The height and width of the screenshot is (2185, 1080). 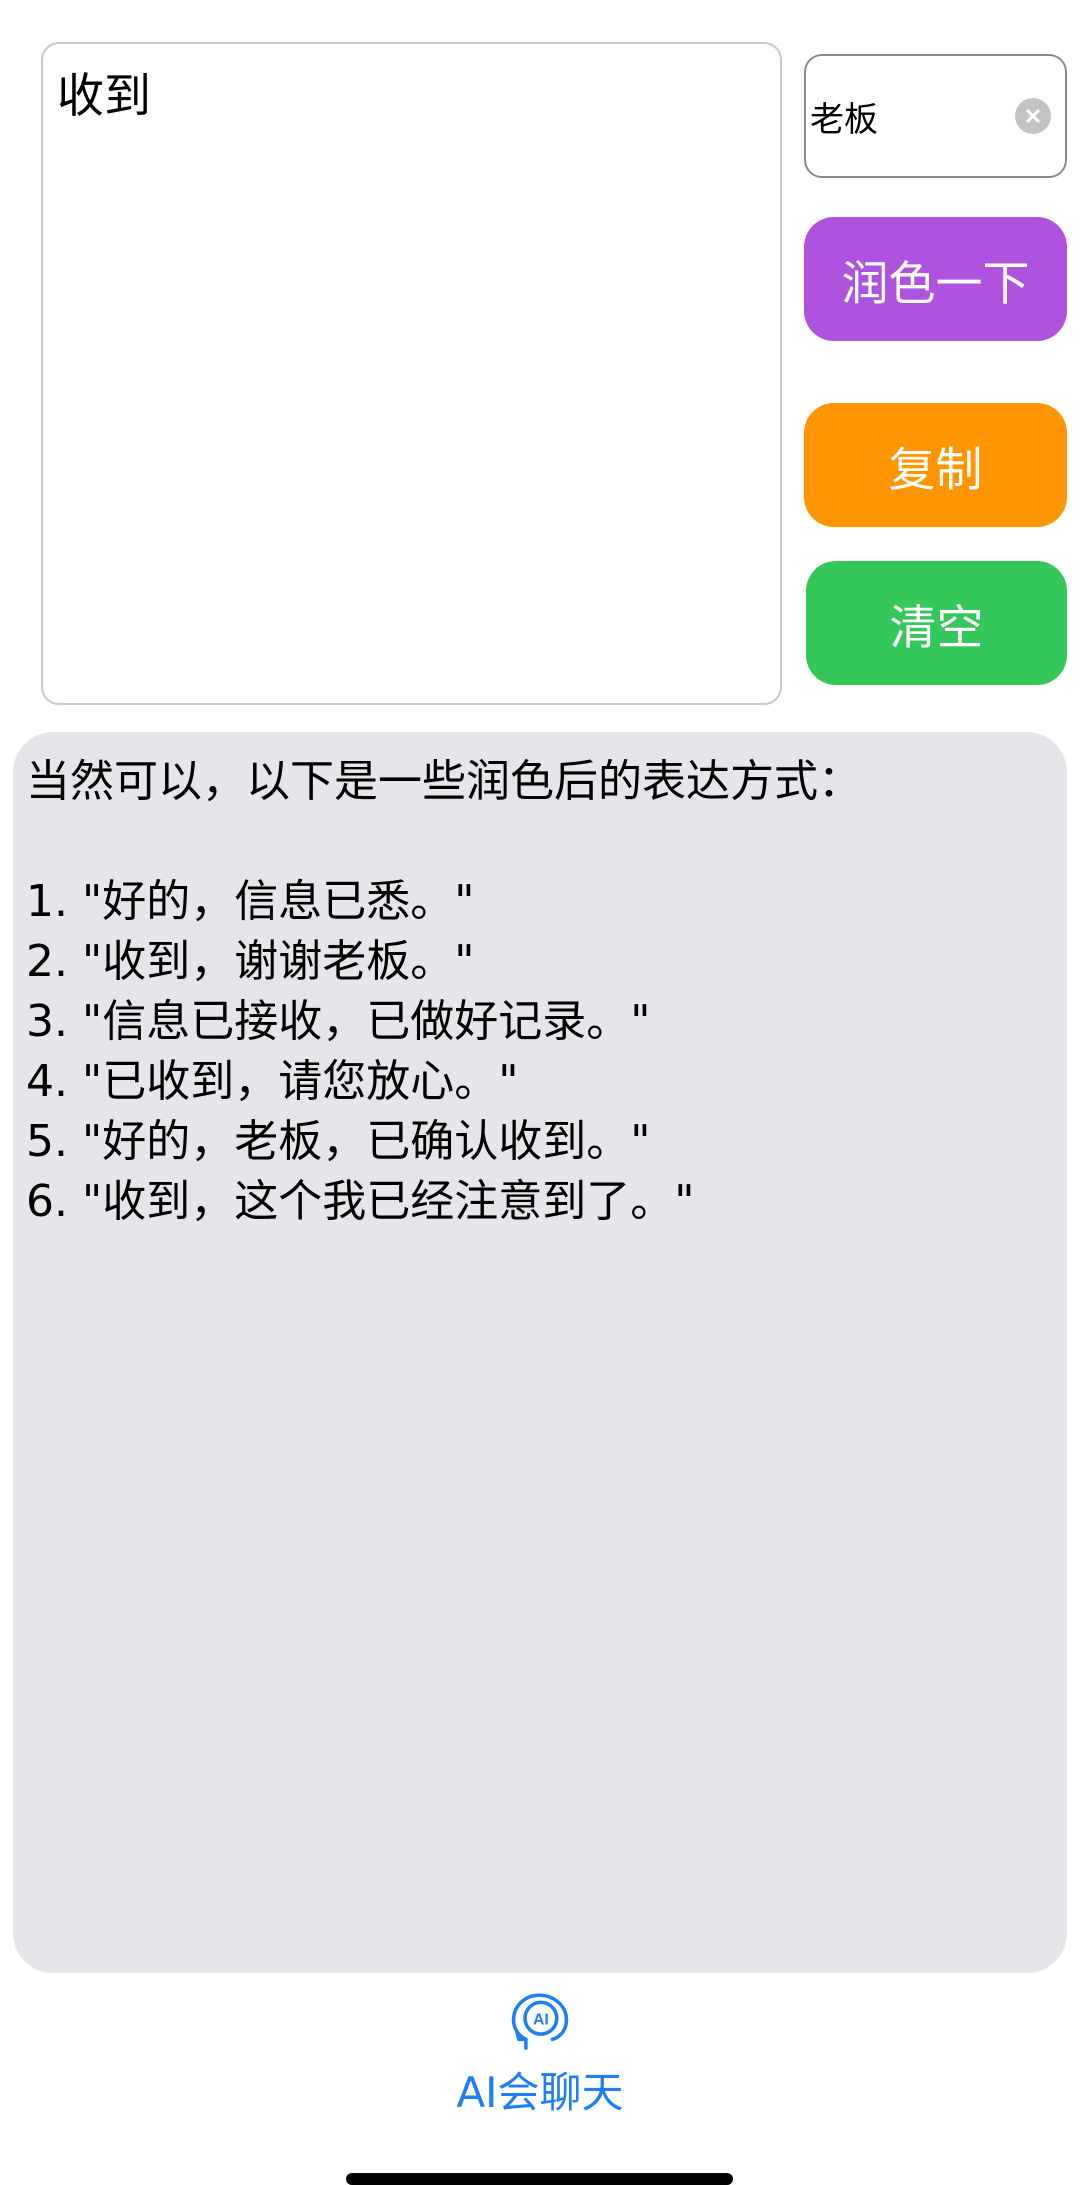 I want to click on ai-head-icon: AI, so click(x=540, y=2021).